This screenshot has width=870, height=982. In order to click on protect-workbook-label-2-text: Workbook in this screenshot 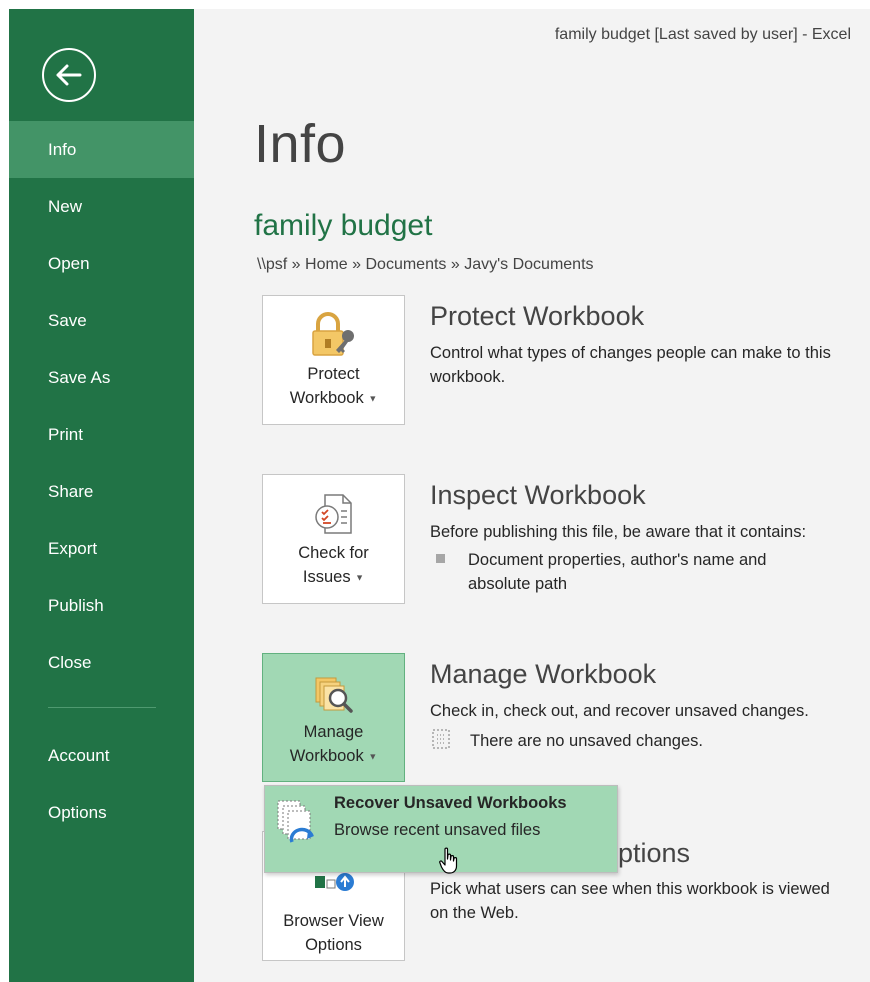, I will do `click(326, 398)`.